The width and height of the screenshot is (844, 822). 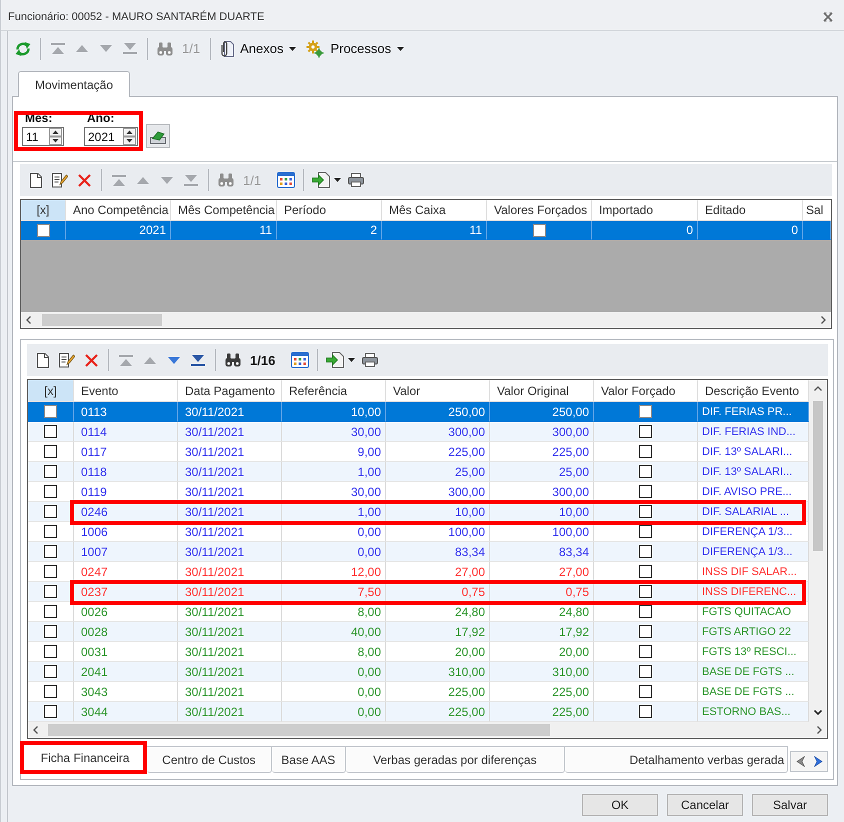 I want to click on column-header: Referência, so click(x=334, y=391).